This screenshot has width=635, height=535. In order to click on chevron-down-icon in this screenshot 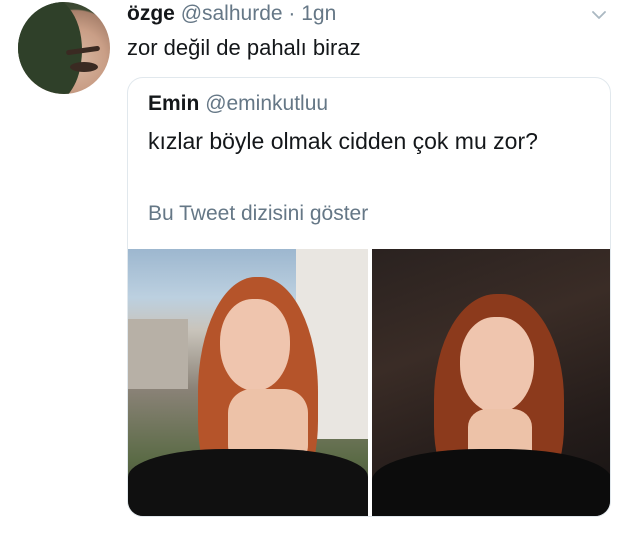, I will do `click(599, 15)`.